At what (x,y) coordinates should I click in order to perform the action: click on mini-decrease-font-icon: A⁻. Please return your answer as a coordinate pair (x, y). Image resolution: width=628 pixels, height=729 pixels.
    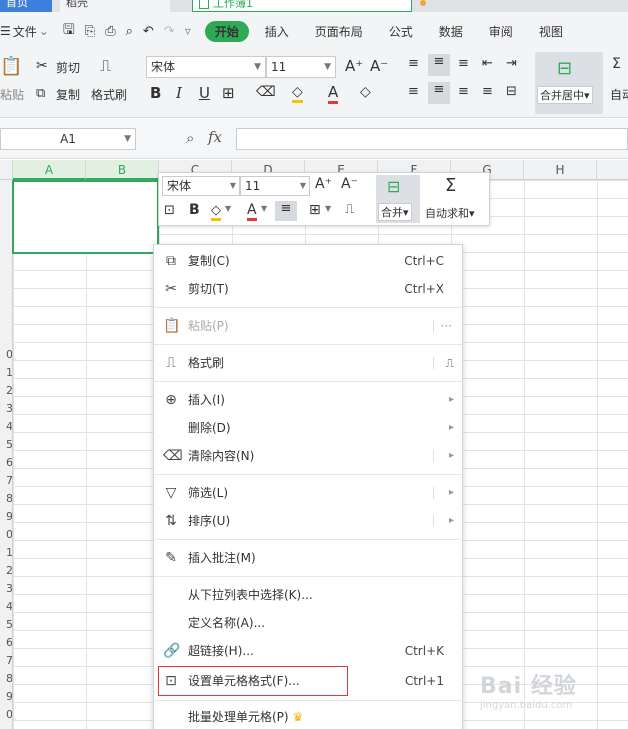
    Looking at the image, I should click on (349, 184).